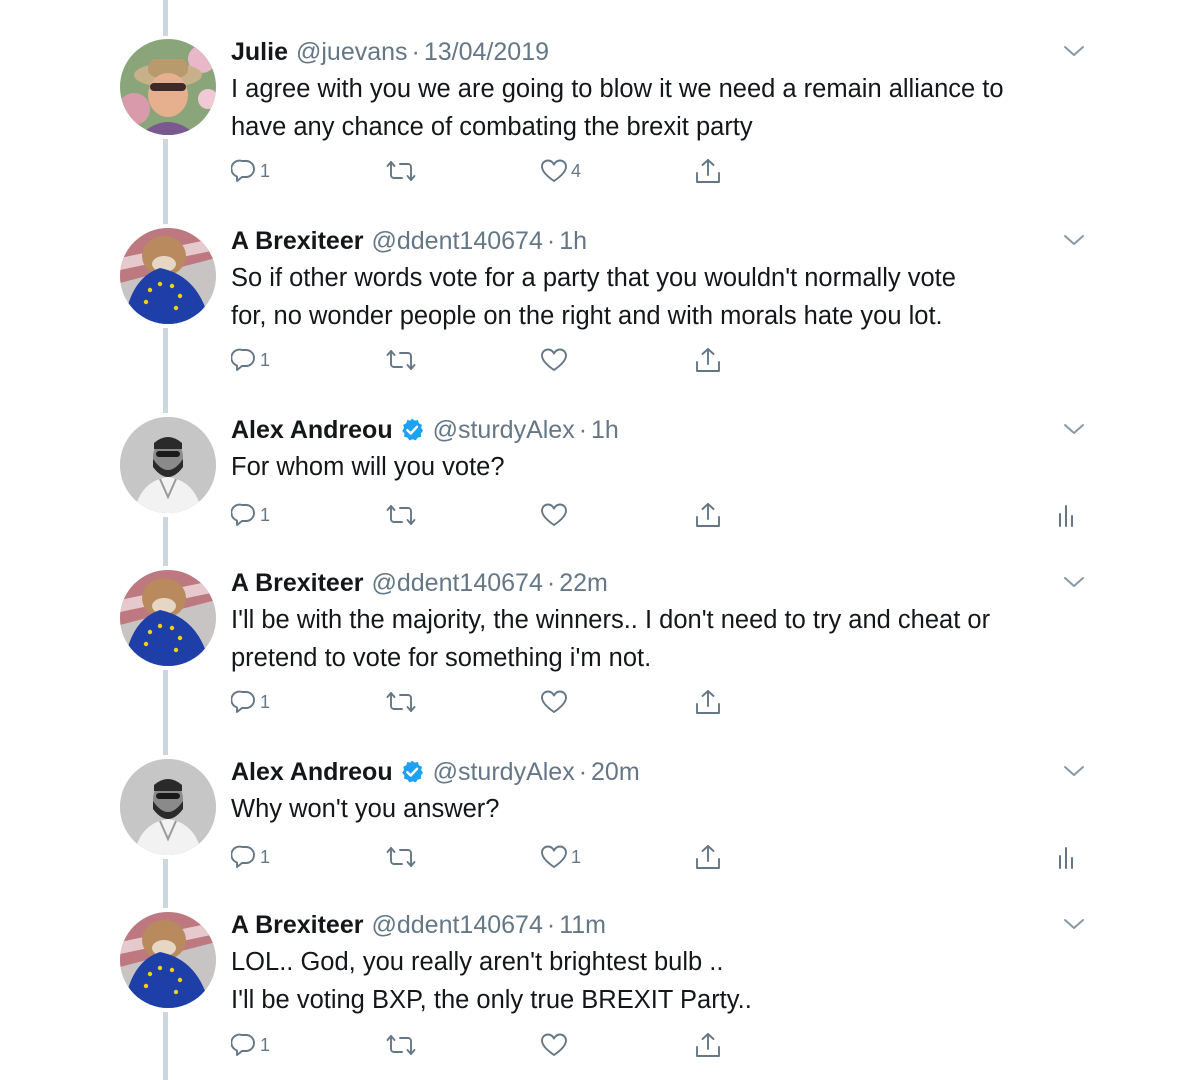 The width and height of the screenshot is (1200, 1080). I want to click on handle: @juevans, so click(352, 52).